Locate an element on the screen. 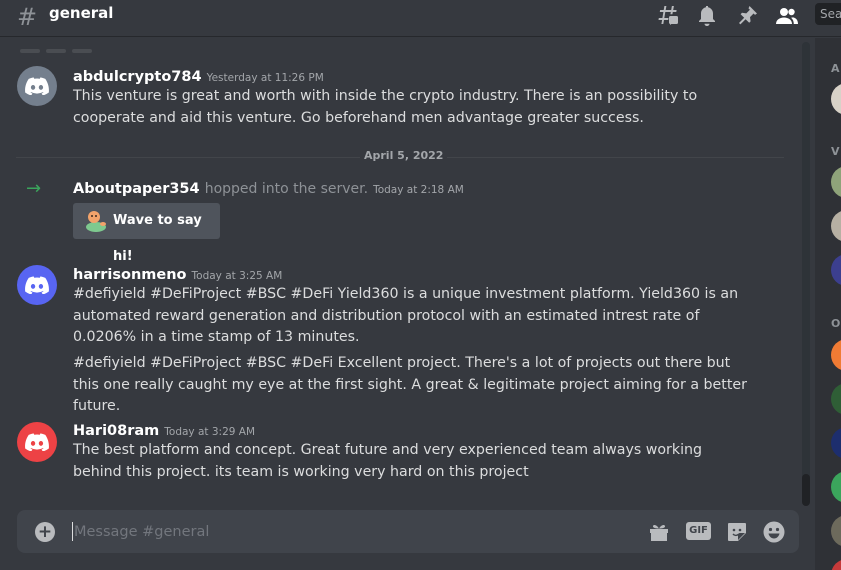  timestamp: Today at 2:18 AM is located at coordinates (418, 190).